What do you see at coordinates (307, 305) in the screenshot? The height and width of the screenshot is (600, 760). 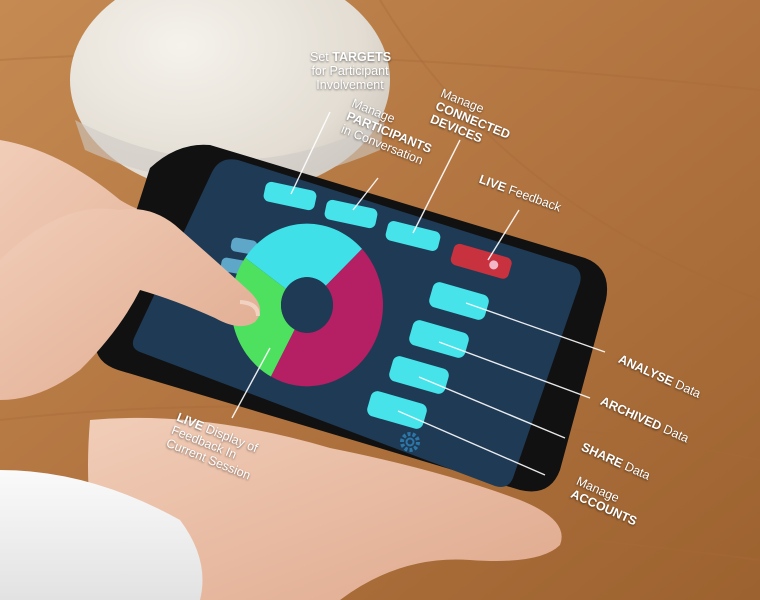 I see `donut-hole` at bounding box center [307, 305].